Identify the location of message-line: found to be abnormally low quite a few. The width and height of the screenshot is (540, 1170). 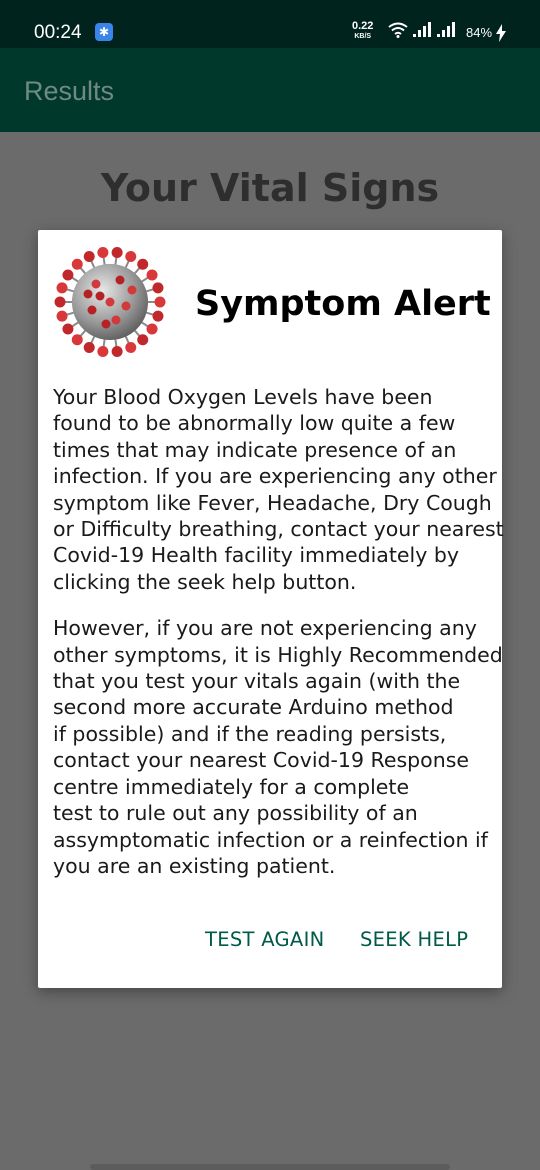
(254, 423).